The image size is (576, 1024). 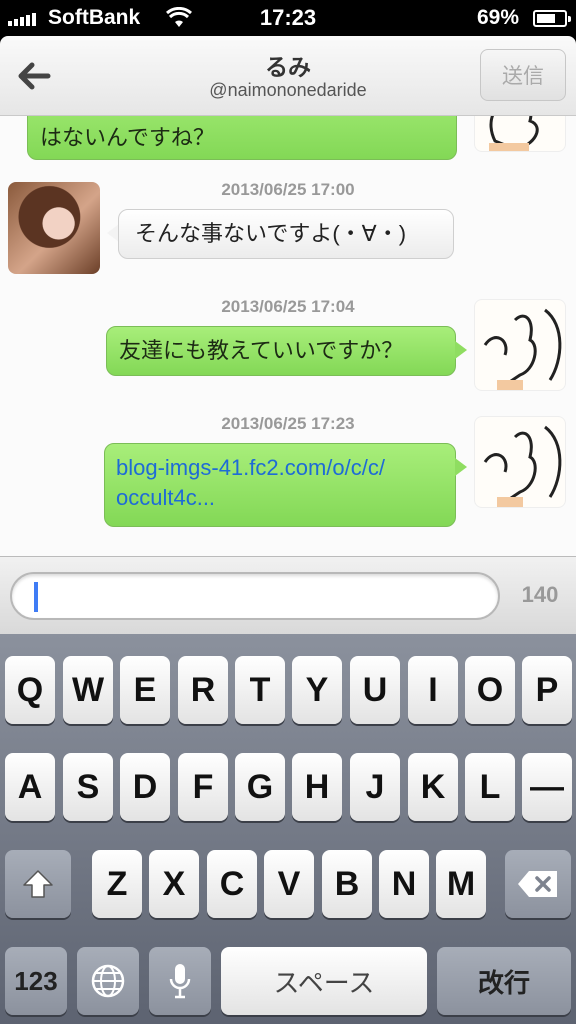 What do you see at coordinates (375, 690) in the screenshot?
I see `key-u: U` at bounding box center [375, 690].